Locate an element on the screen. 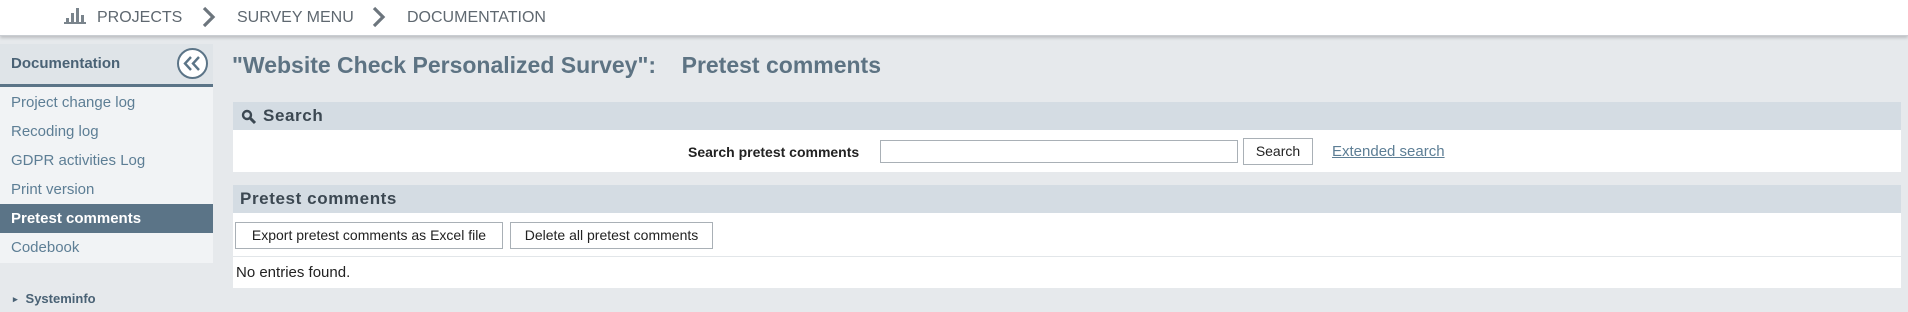 The width and height of the screenshot is (1908, 312). sidebar-item-pretest-comments: Pretest comments is located at coordinates (106, 218).